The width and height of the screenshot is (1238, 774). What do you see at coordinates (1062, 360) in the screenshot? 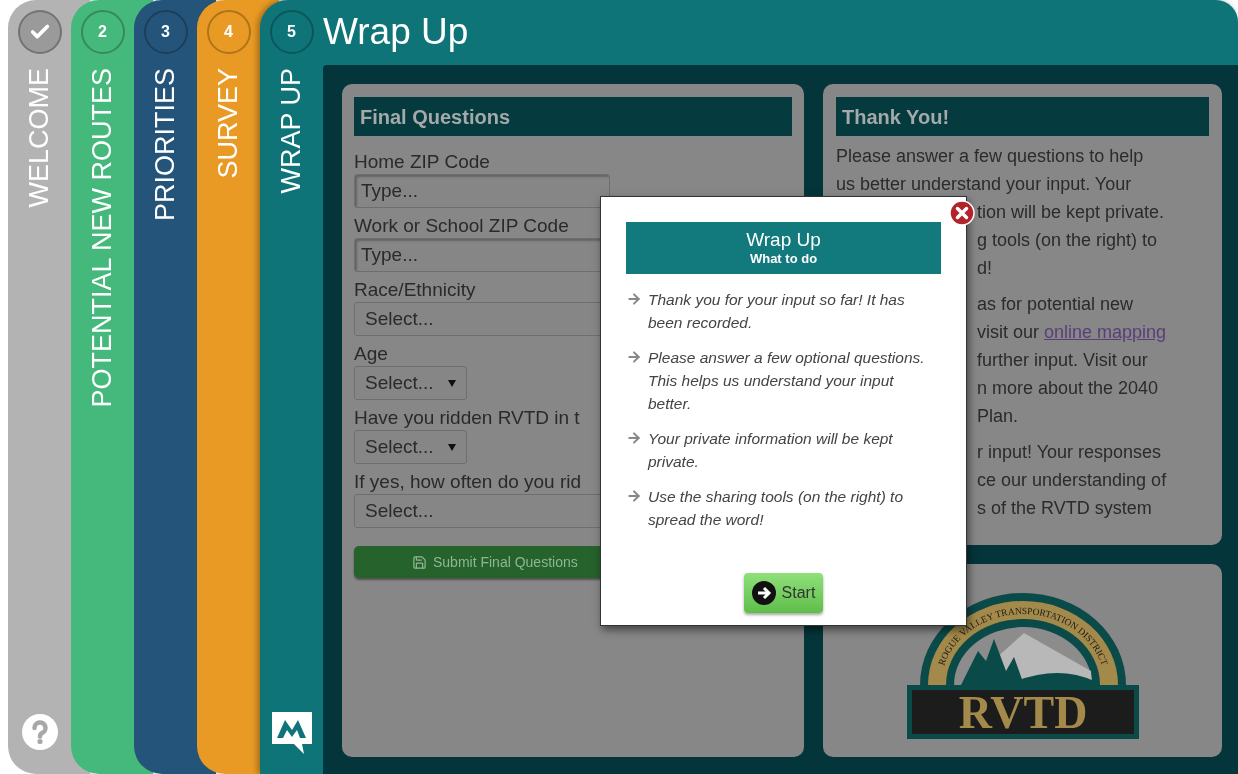
I see `paragraph-text: further input. Visit our` at bounding box center [1062, 360].